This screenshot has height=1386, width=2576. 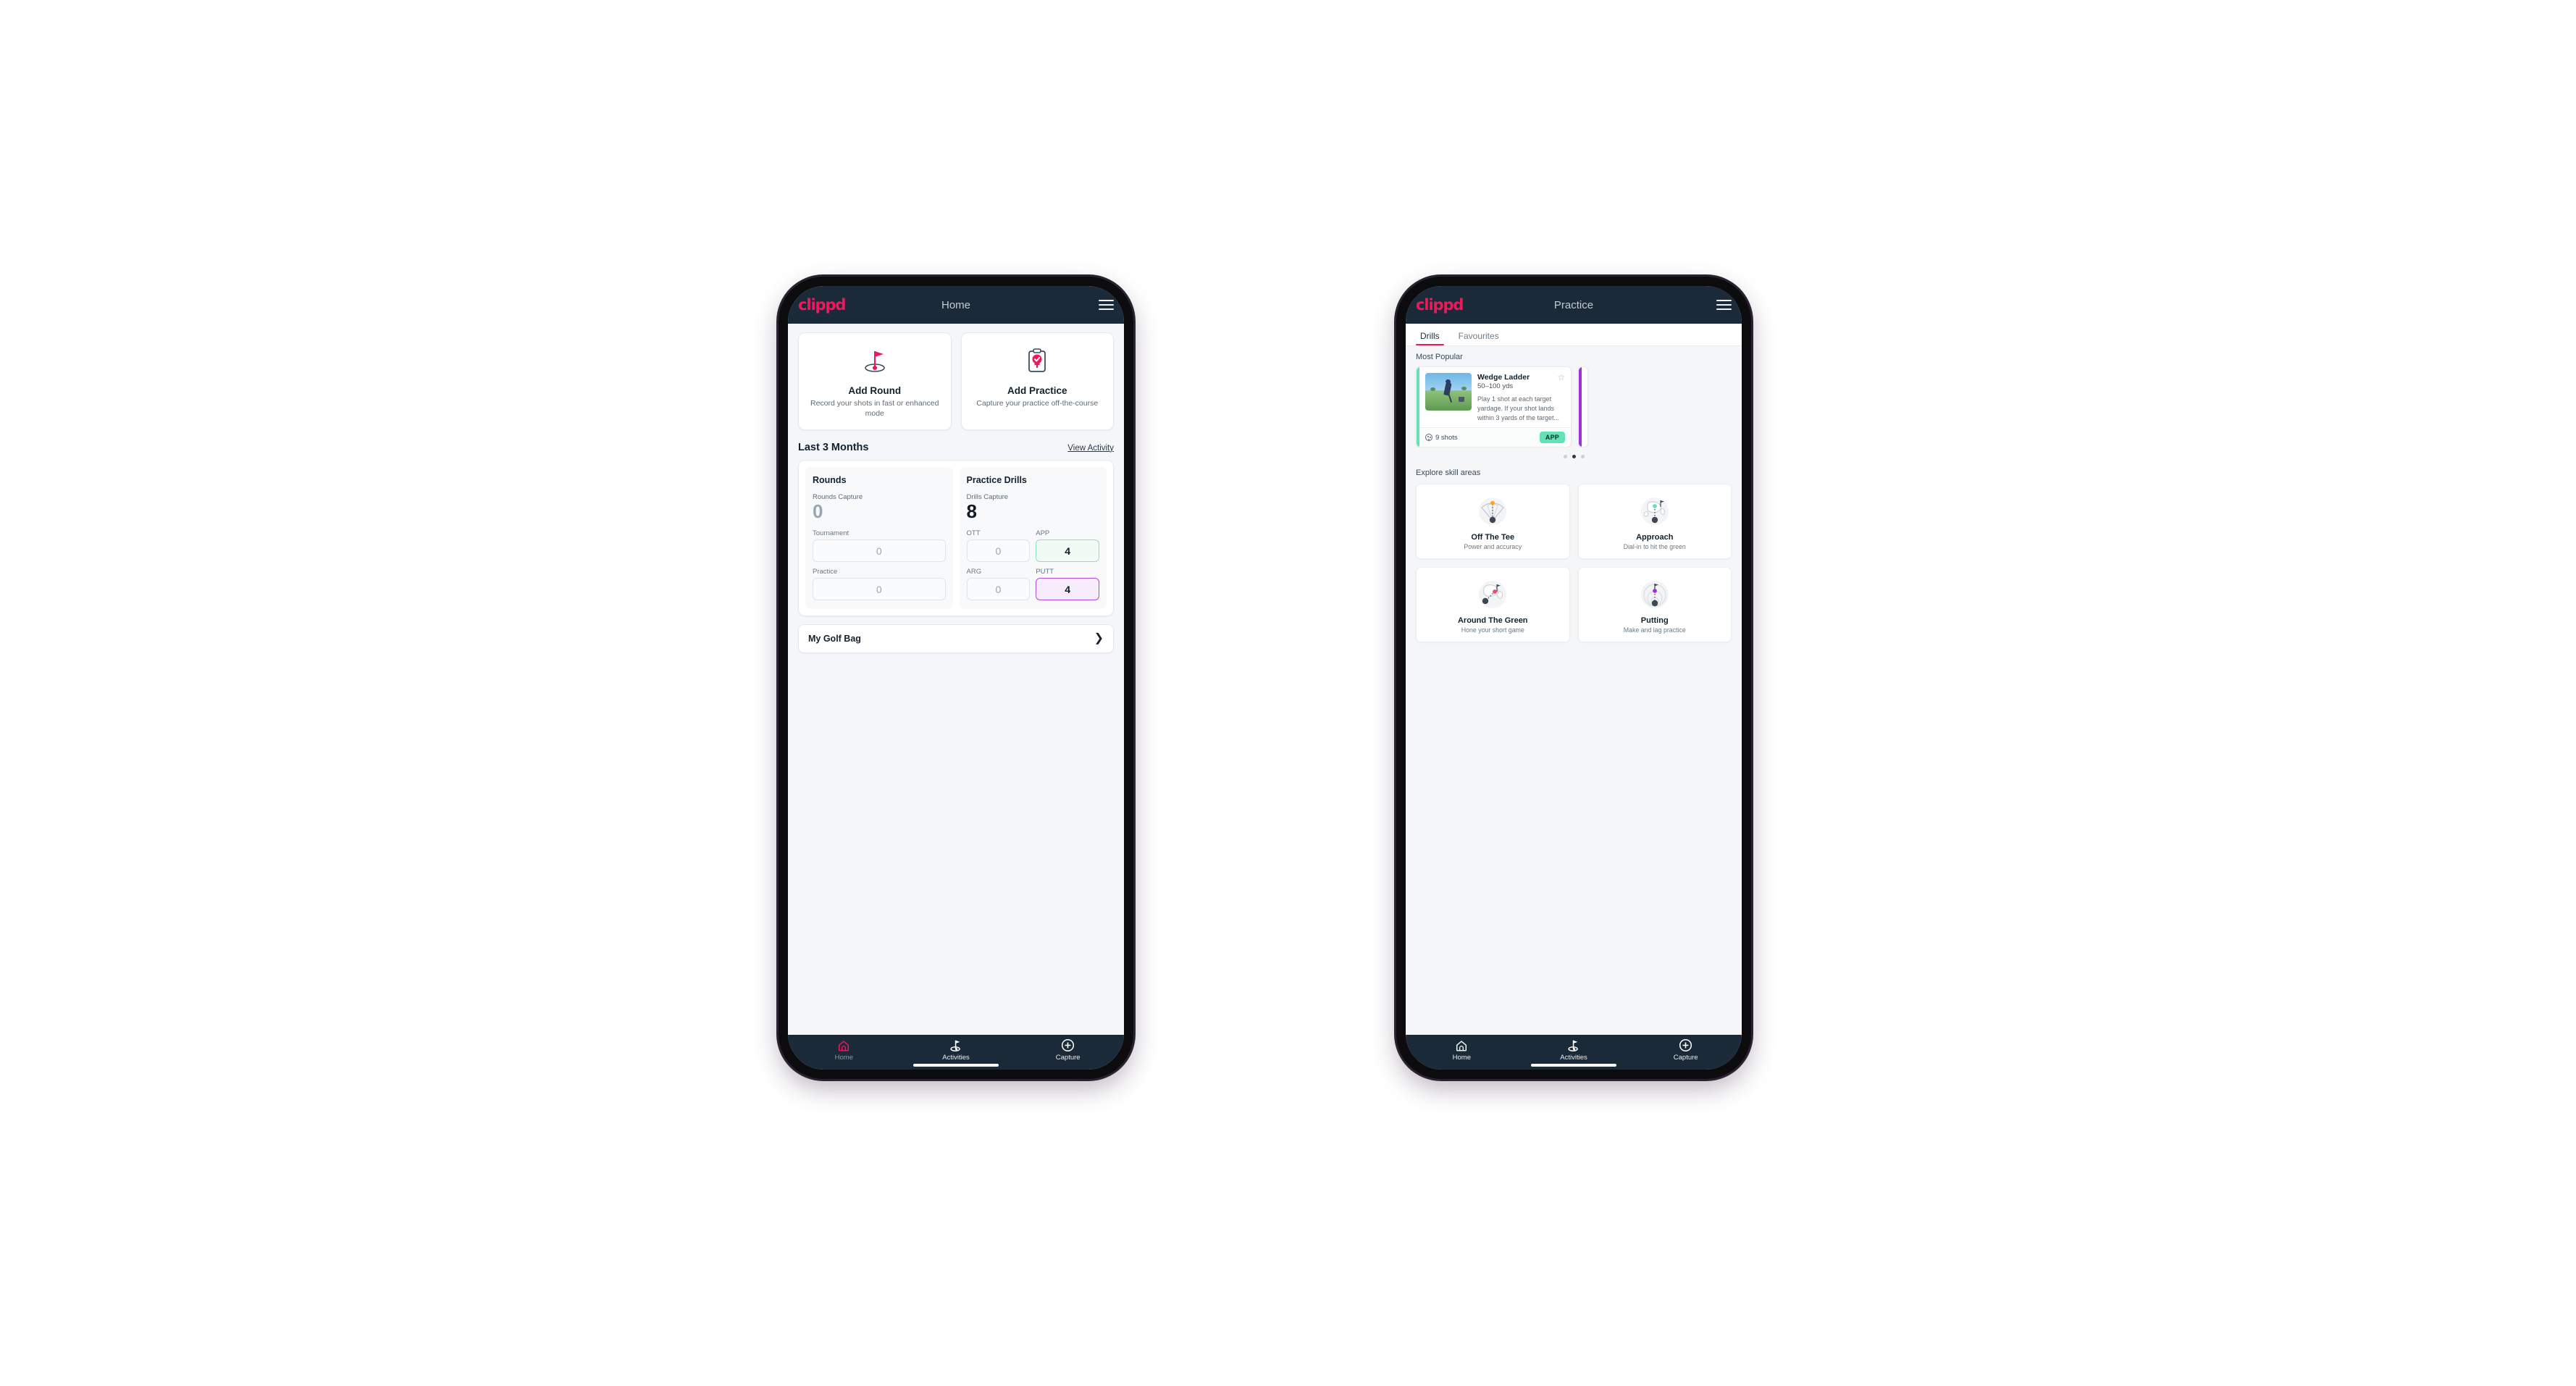 What do you see at coordinates (998, 589) in the screenshot?
I see `arg-value: 0` at bounding box center [998, 589].